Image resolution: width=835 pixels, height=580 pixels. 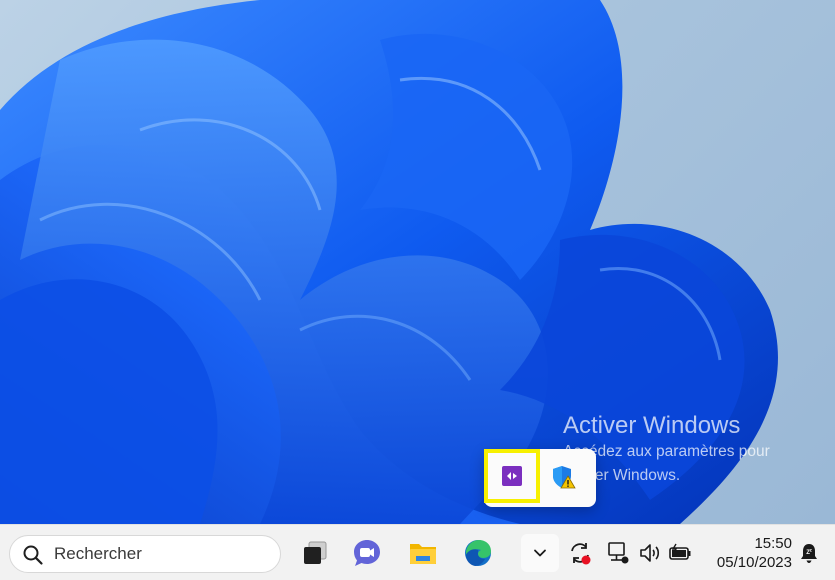 I want to click on show-hidden-icons-chevron, so click(x=540, y=553).